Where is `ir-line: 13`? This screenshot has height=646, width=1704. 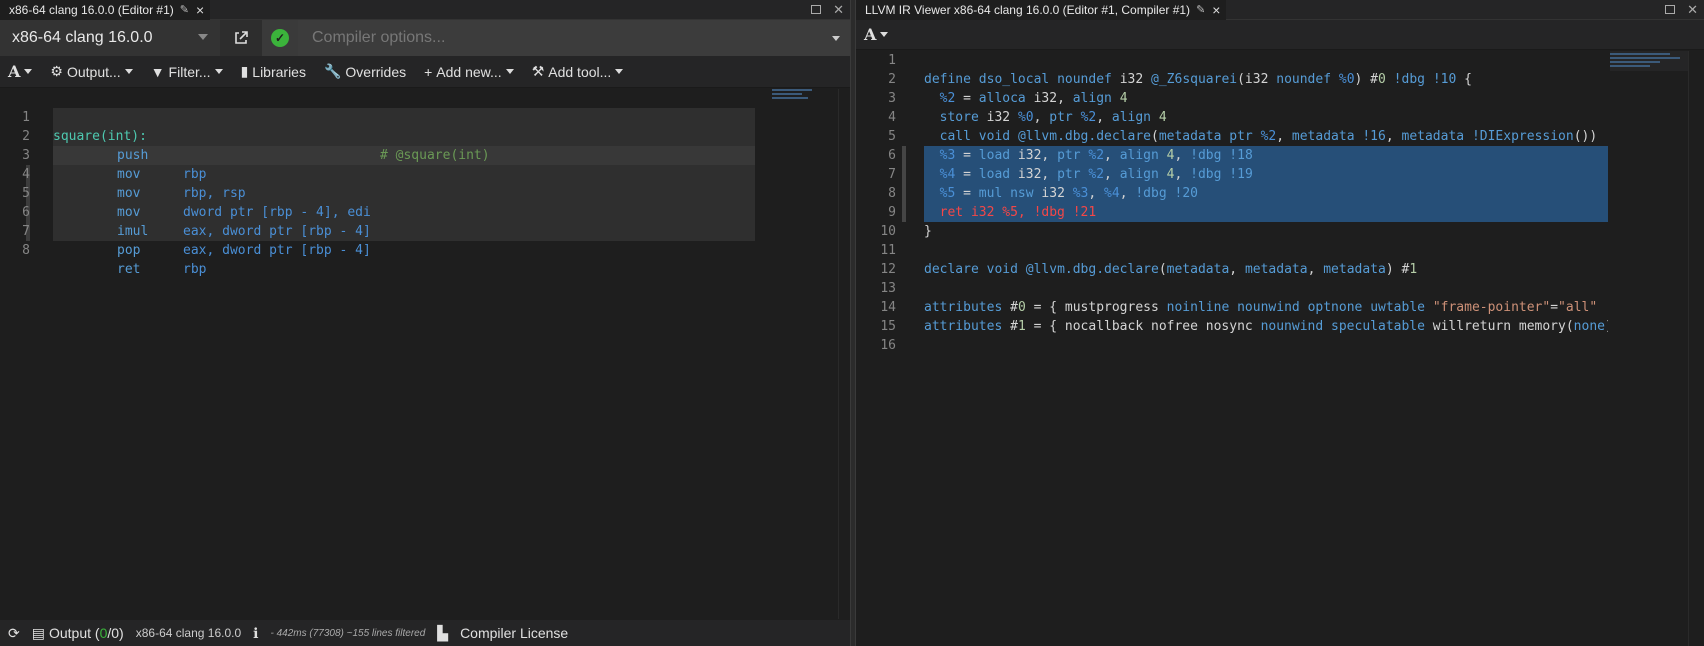 ir-line: 13 is located at coordinates (1232, 288).